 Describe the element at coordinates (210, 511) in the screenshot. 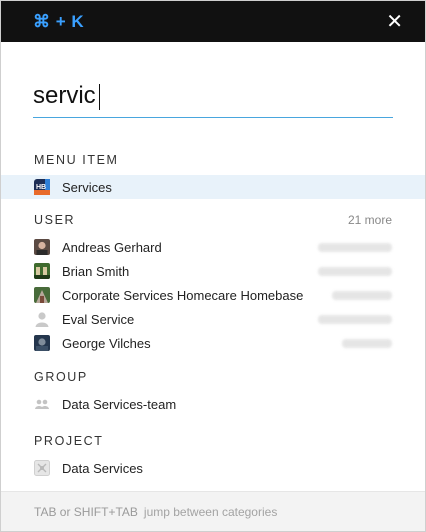

I see `keyboard-hint: jump between categories` at that location.